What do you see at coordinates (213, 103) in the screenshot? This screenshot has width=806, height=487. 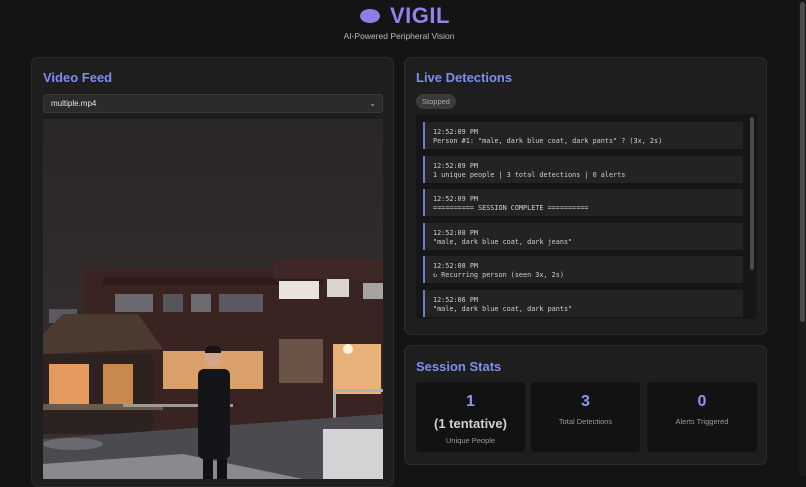 I see `video-file-select: multiple.mp4 ⌄` at bounding box center [213, 103].